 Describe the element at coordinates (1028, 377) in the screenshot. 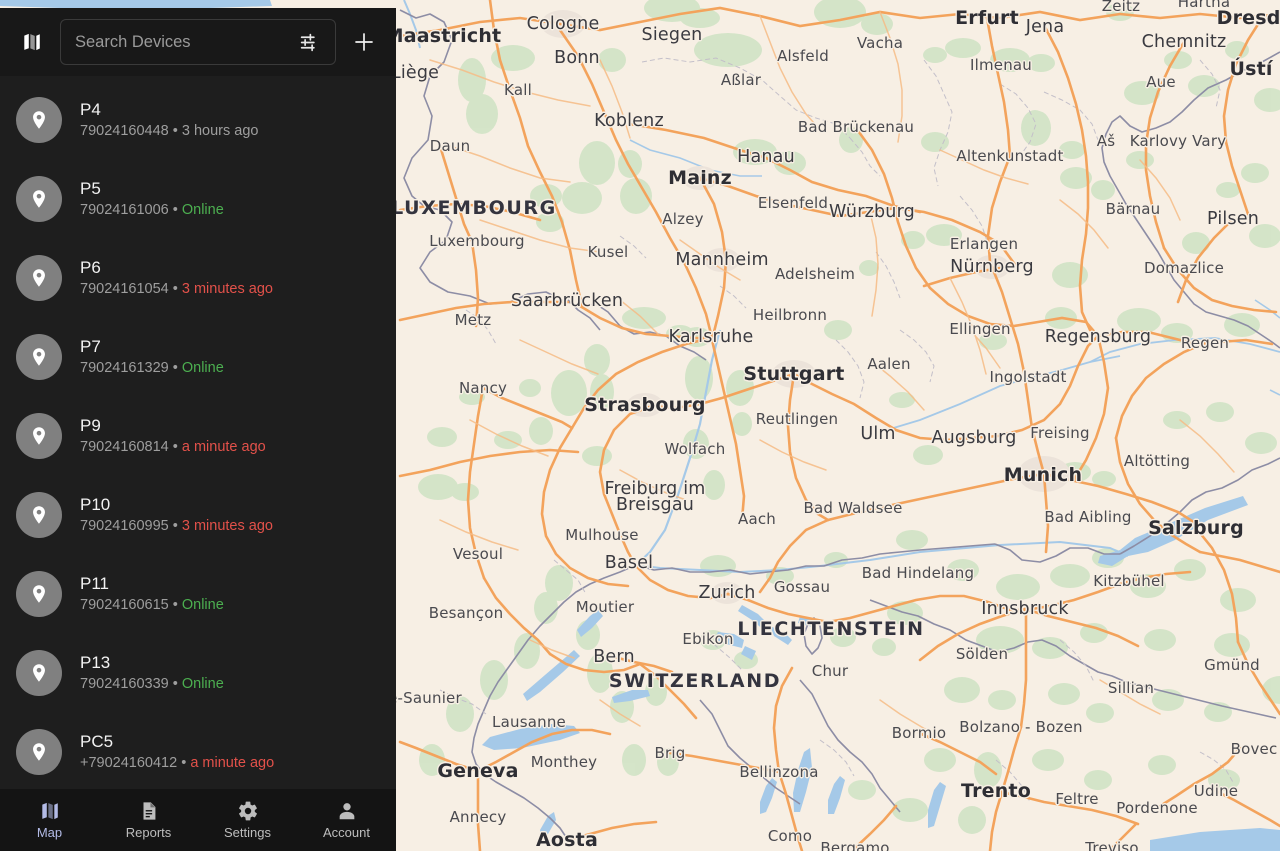

I see `map-place-label: Ingolstadt` at that location.